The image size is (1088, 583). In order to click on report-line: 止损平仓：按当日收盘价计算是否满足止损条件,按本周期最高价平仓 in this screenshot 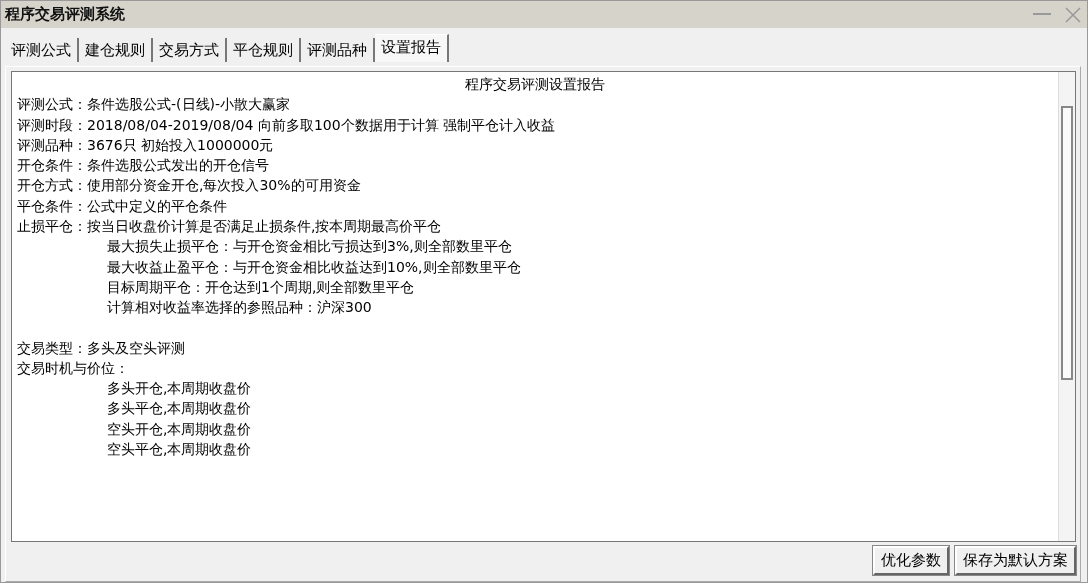, I will do `click(230, 227)`.